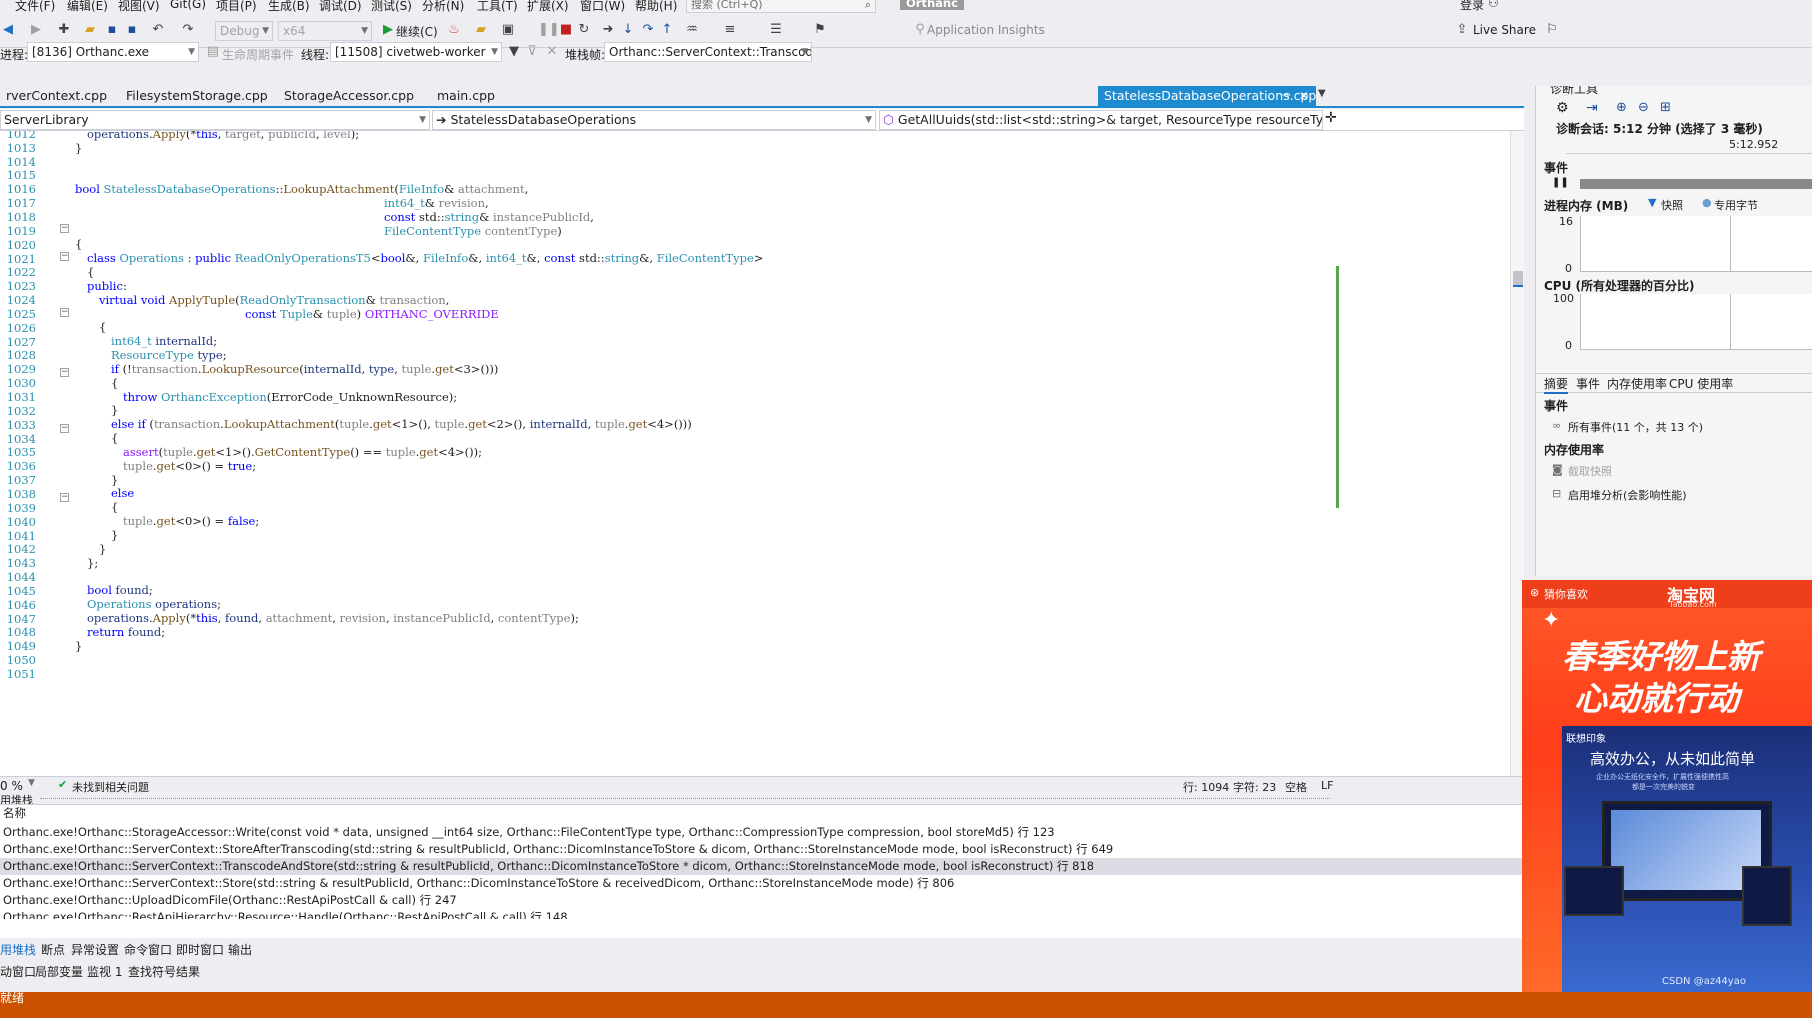  I want to click on line-indicator: 行: 1094, so click(1206, 787).